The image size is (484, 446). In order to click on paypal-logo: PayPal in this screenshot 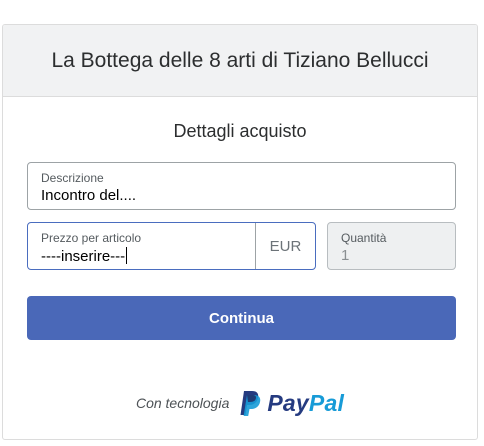, I will do `click(291, 403)`.